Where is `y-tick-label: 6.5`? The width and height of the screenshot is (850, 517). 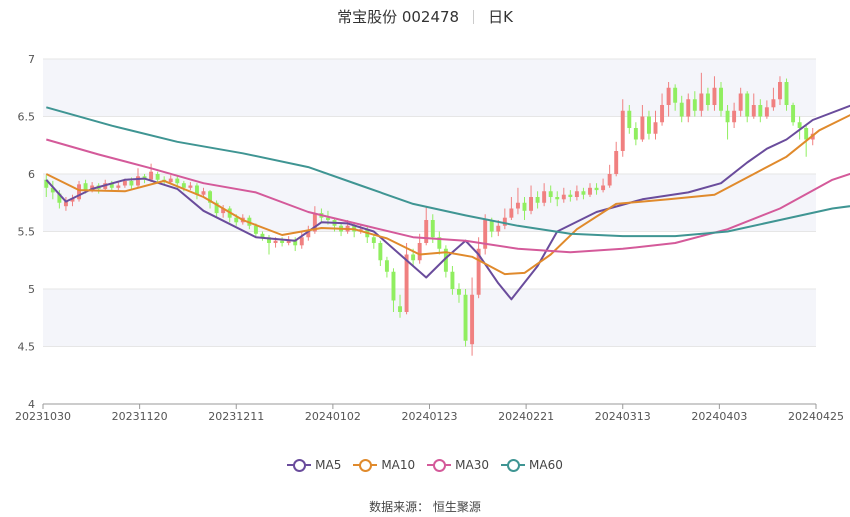
y-tick-label: 6.5 is located at coordinates (27, 117).